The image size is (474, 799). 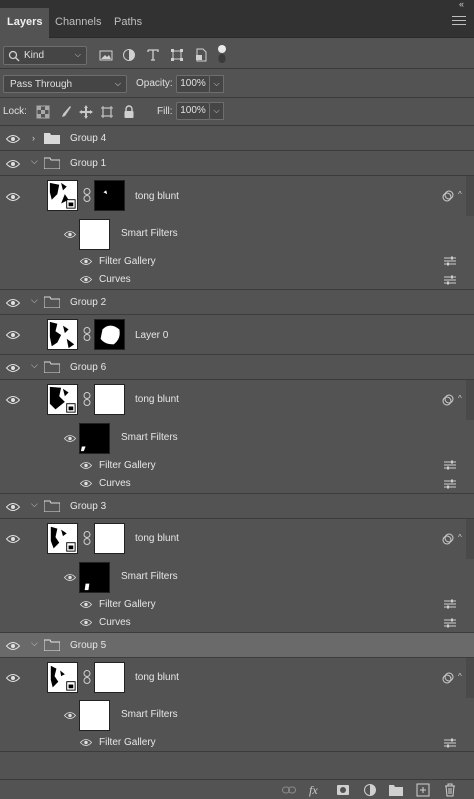 I want to click on layer-row-group-2: ⌵ Group 2, so click(x=237, y=302).